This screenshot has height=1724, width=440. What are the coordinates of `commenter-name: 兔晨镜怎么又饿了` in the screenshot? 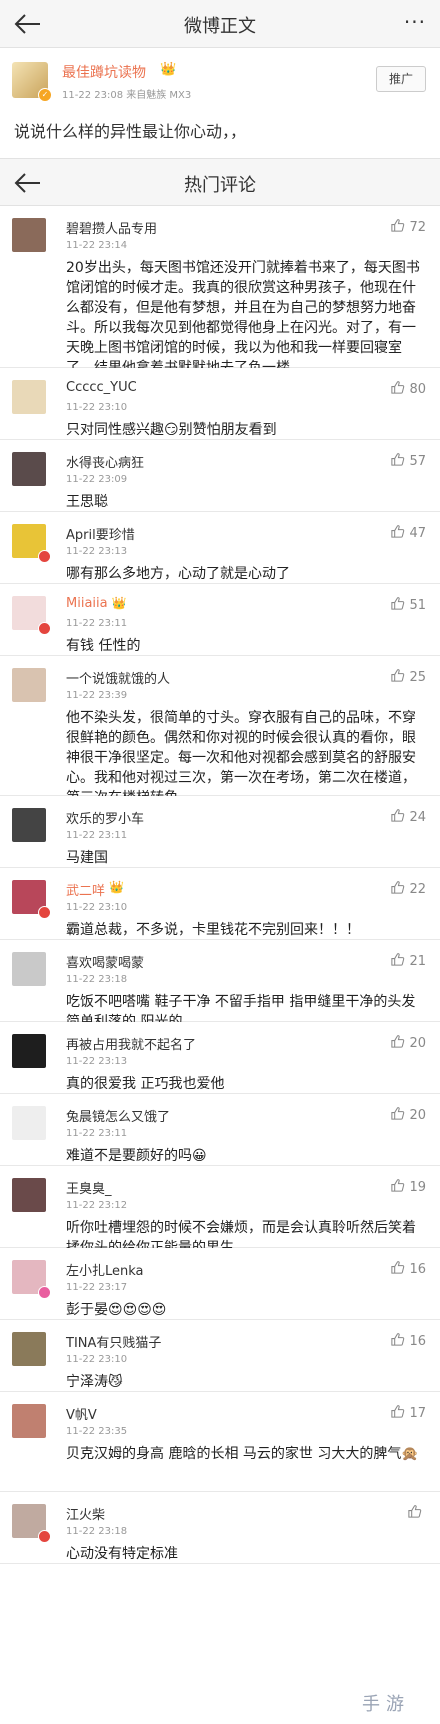 It's located at (118, 1115).